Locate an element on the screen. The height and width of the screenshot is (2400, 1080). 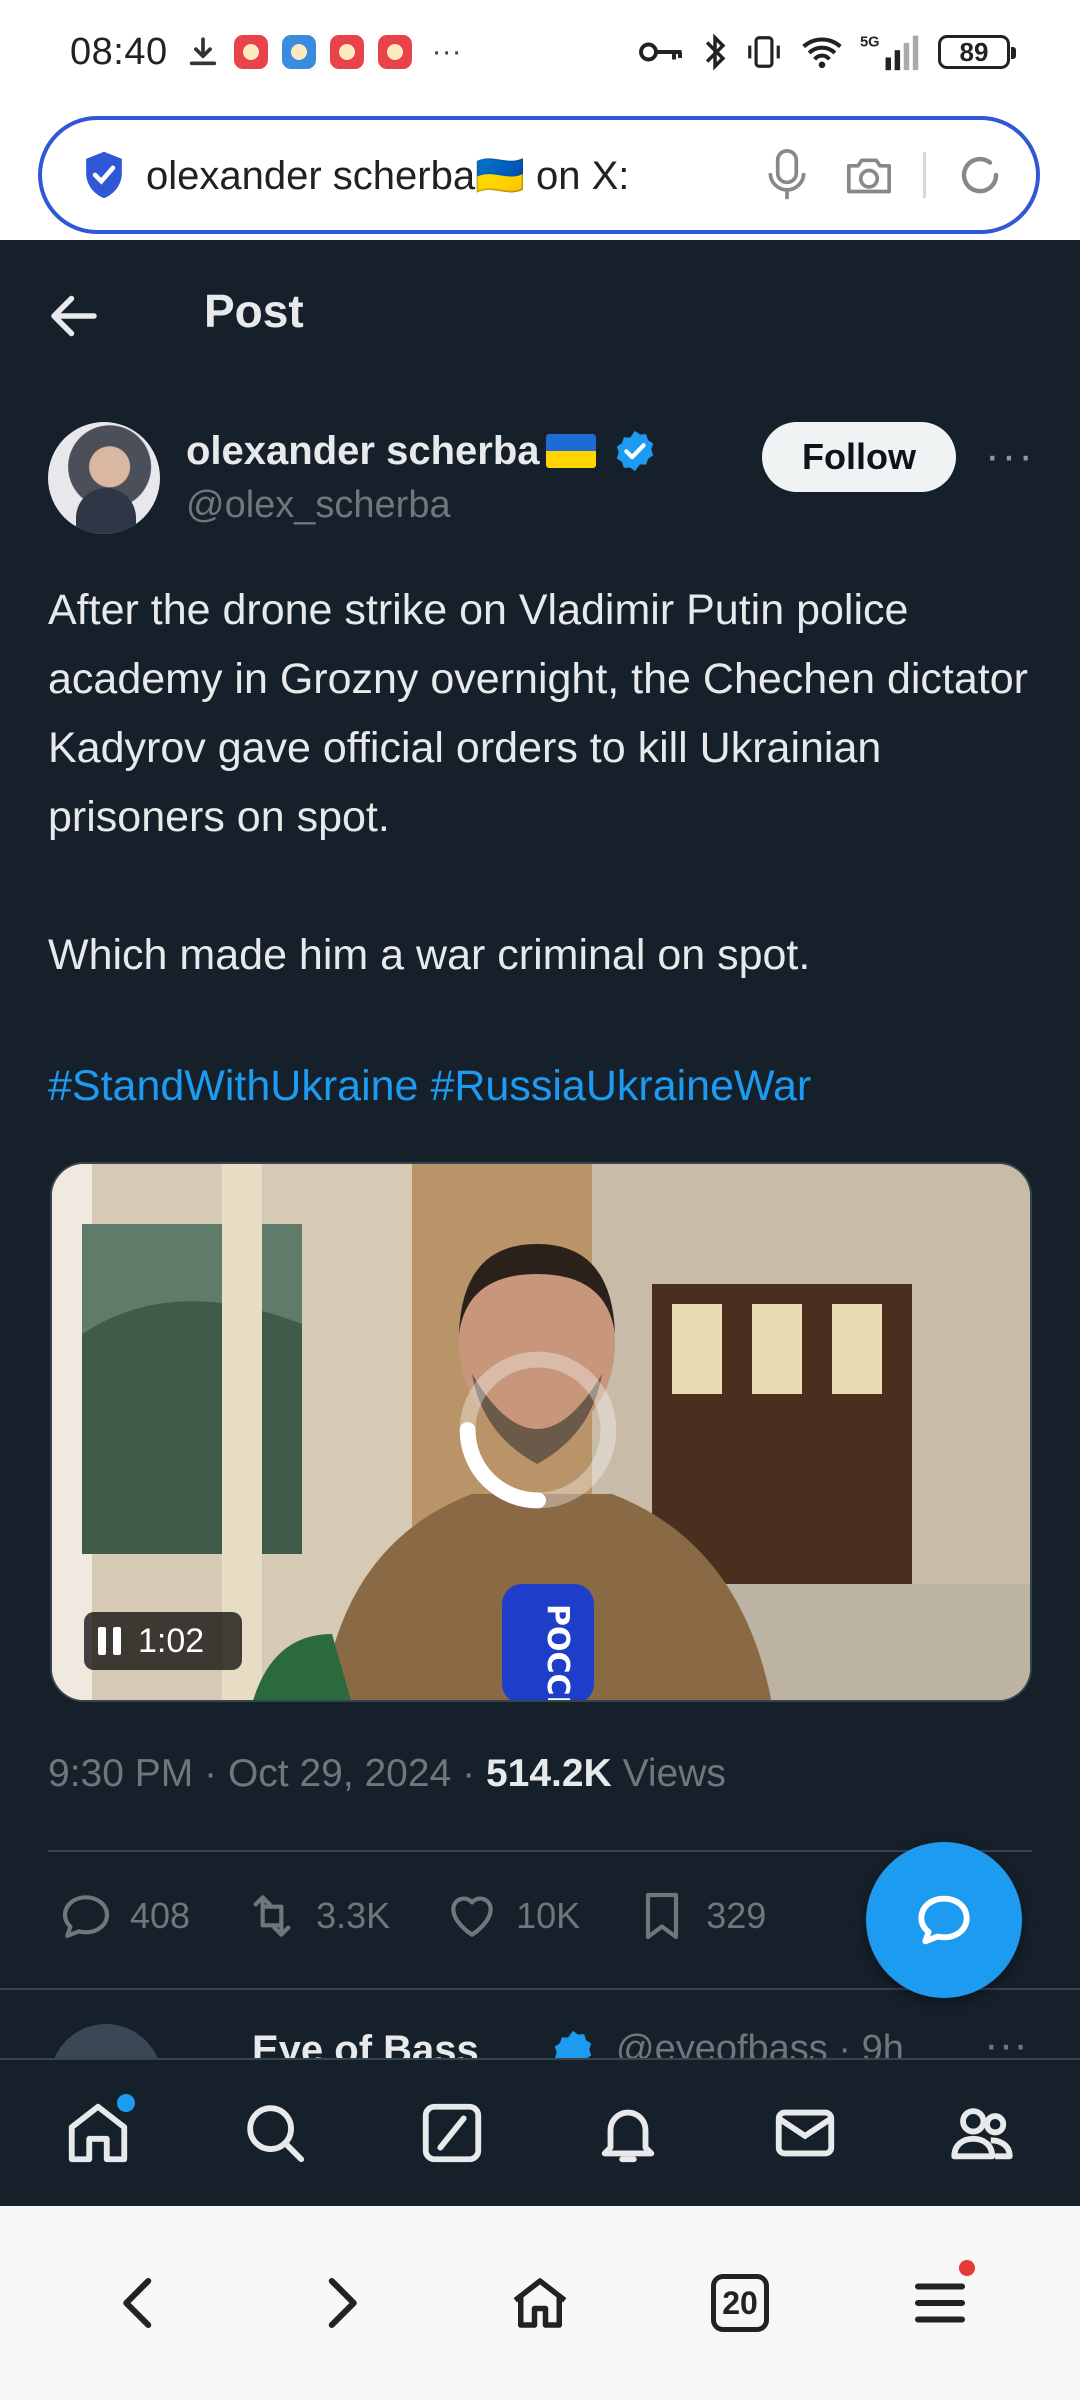
svg-text: 5G is located at coordinates (869, 43).